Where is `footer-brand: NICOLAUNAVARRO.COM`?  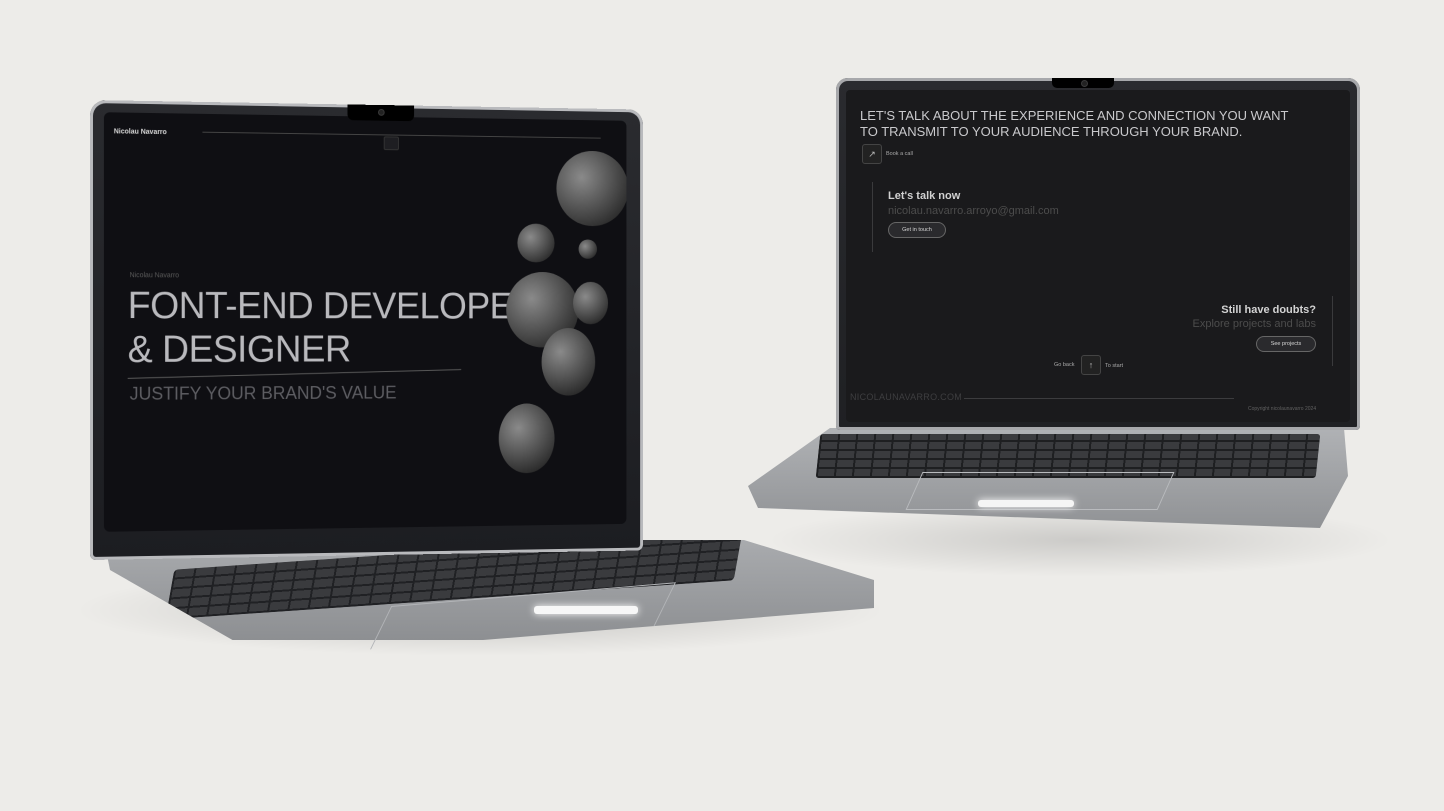
footer-brand: NICOLAUNAVARRO.COM is located at coordinates (906, 397).